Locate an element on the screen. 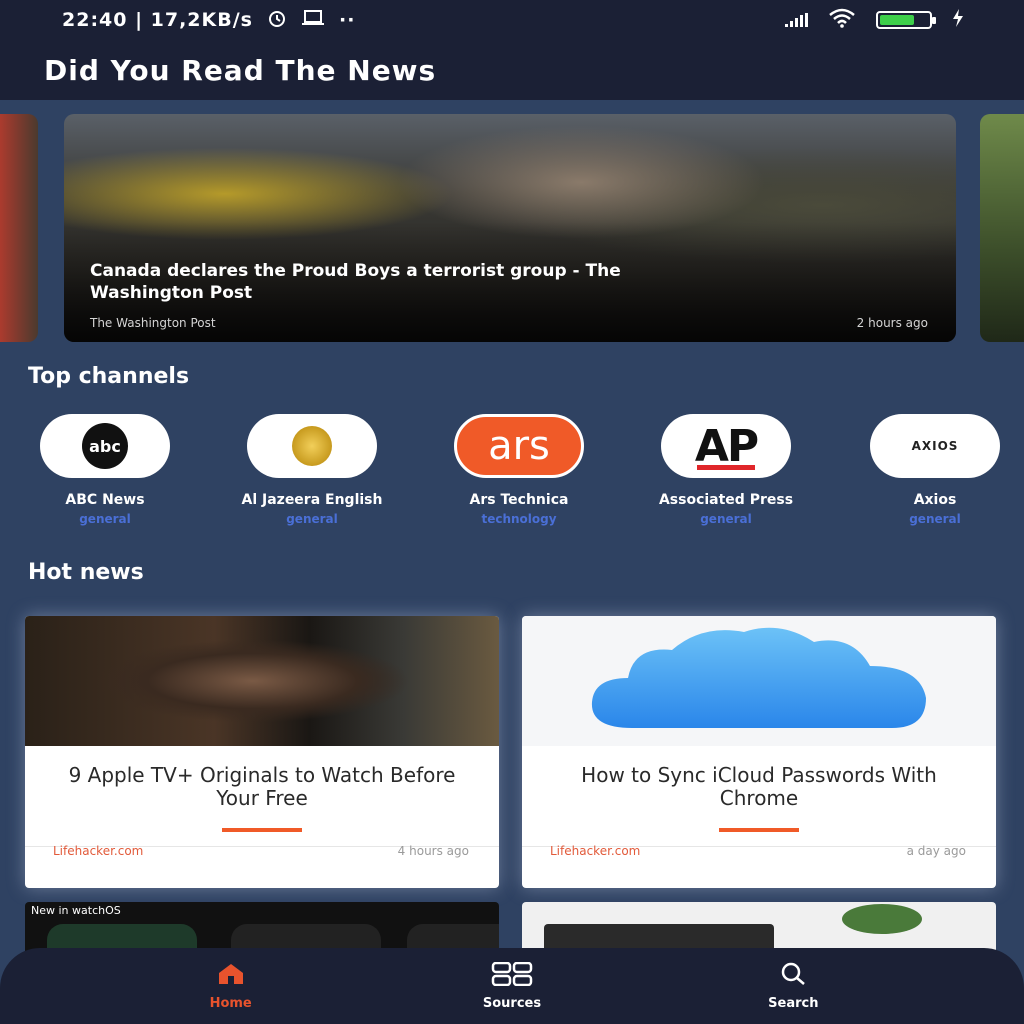 Image resolution: width=1024 pixels, height=1024 pixels. abc-news-logo: abc is located at coordinates (105, 446).